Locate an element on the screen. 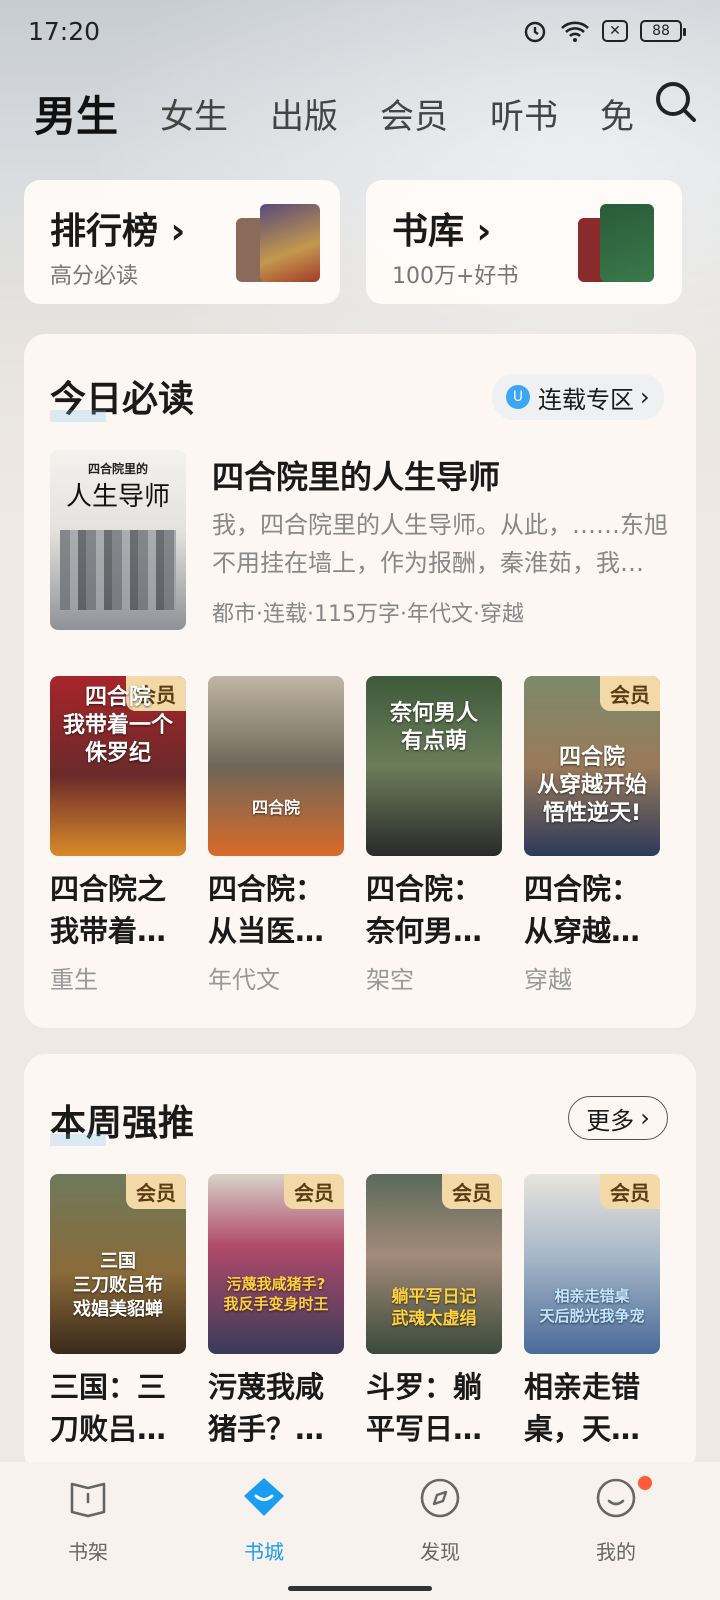  more-button: 更多 › is located at coordinates (618, 1118).